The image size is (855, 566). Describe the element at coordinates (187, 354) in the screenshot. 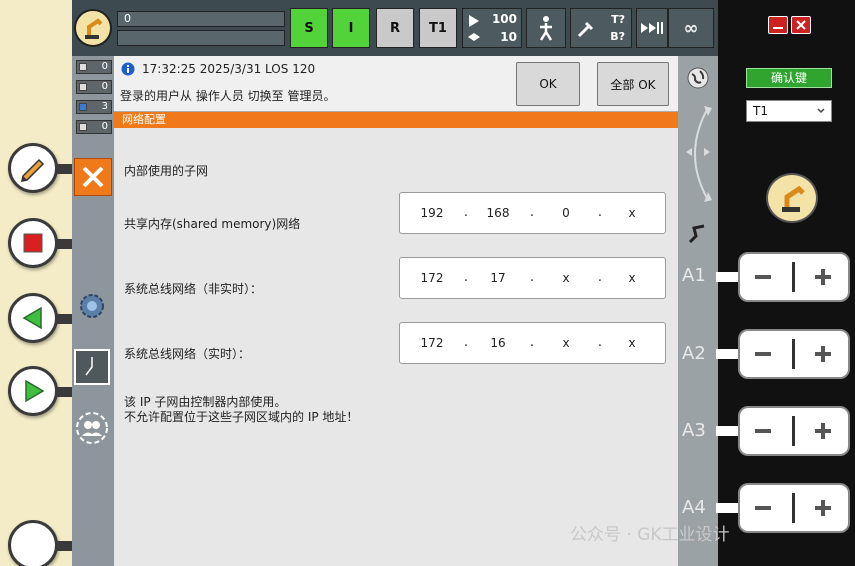

I see `system-bus-realtime-label: 系统总线网络（实时）：` at that location.